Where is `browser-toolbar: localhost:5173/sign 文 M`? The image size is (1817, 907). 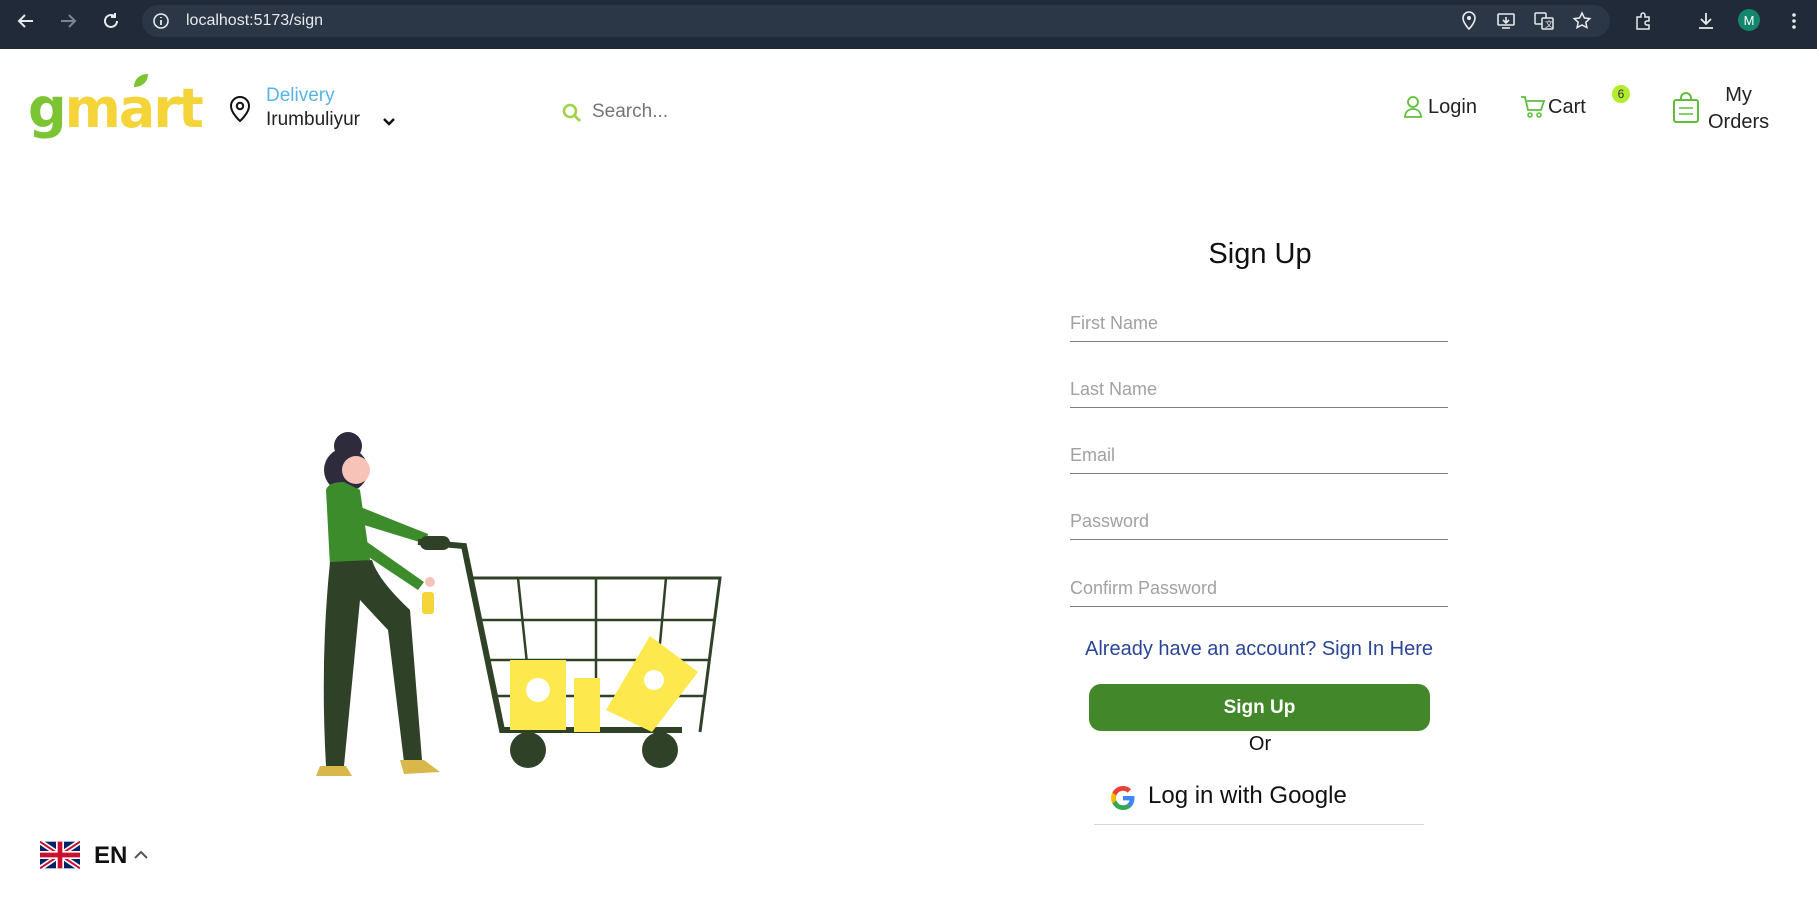
browser-toolbar: localhost:5173/sign 文 M is located at coordinates (908, 24).